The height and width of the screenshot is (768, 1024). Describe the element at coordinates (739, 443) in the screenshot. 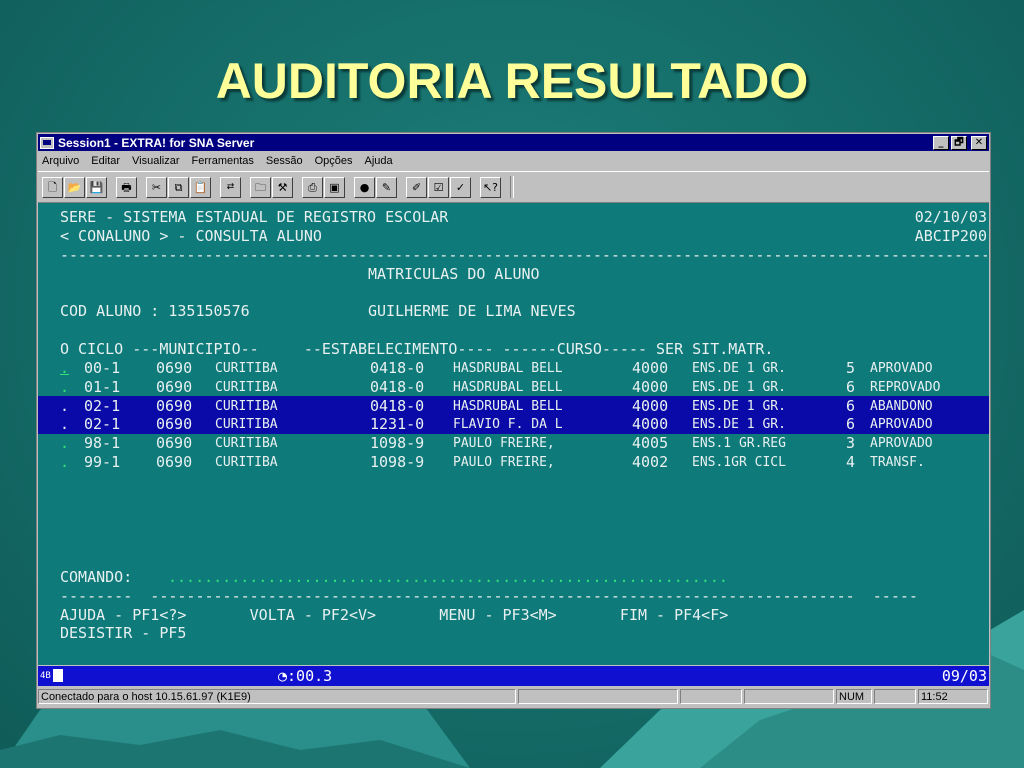

I see `row-curso-name: ENS.1 GR.REG` at that location.